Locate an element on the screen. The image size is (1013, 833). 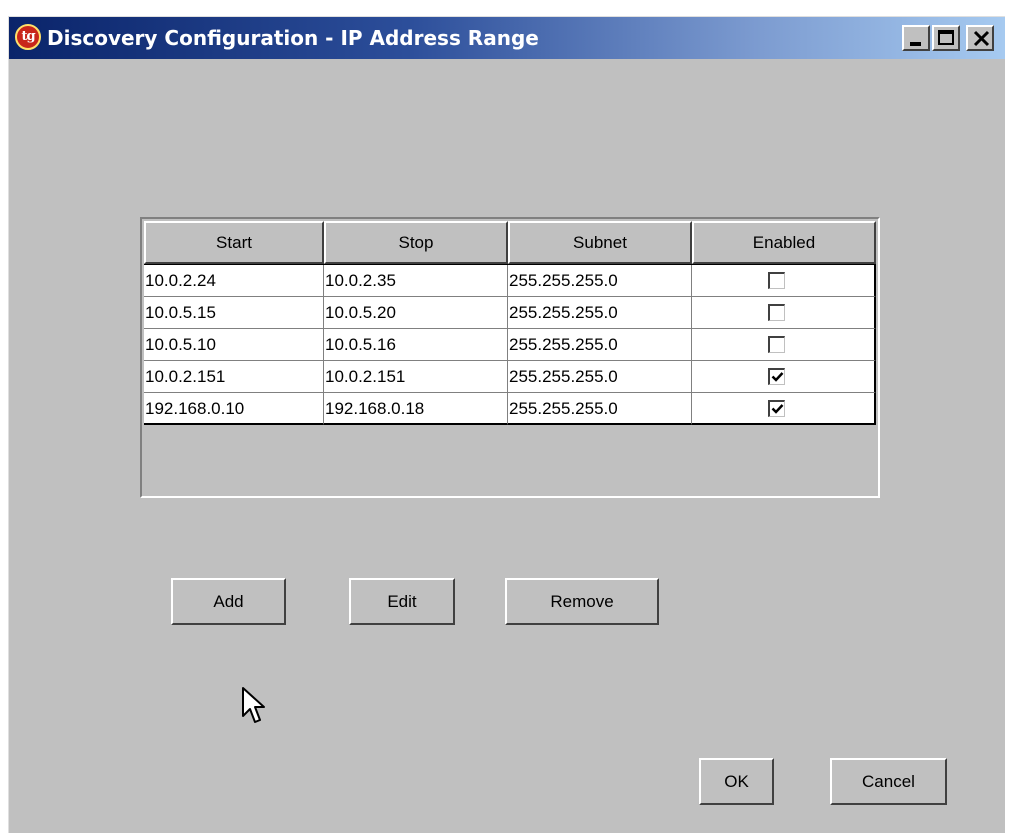
table-row: 192.168.0.10 192.168.0.18 255.255.255.0 is located at coordinates (510, 409).